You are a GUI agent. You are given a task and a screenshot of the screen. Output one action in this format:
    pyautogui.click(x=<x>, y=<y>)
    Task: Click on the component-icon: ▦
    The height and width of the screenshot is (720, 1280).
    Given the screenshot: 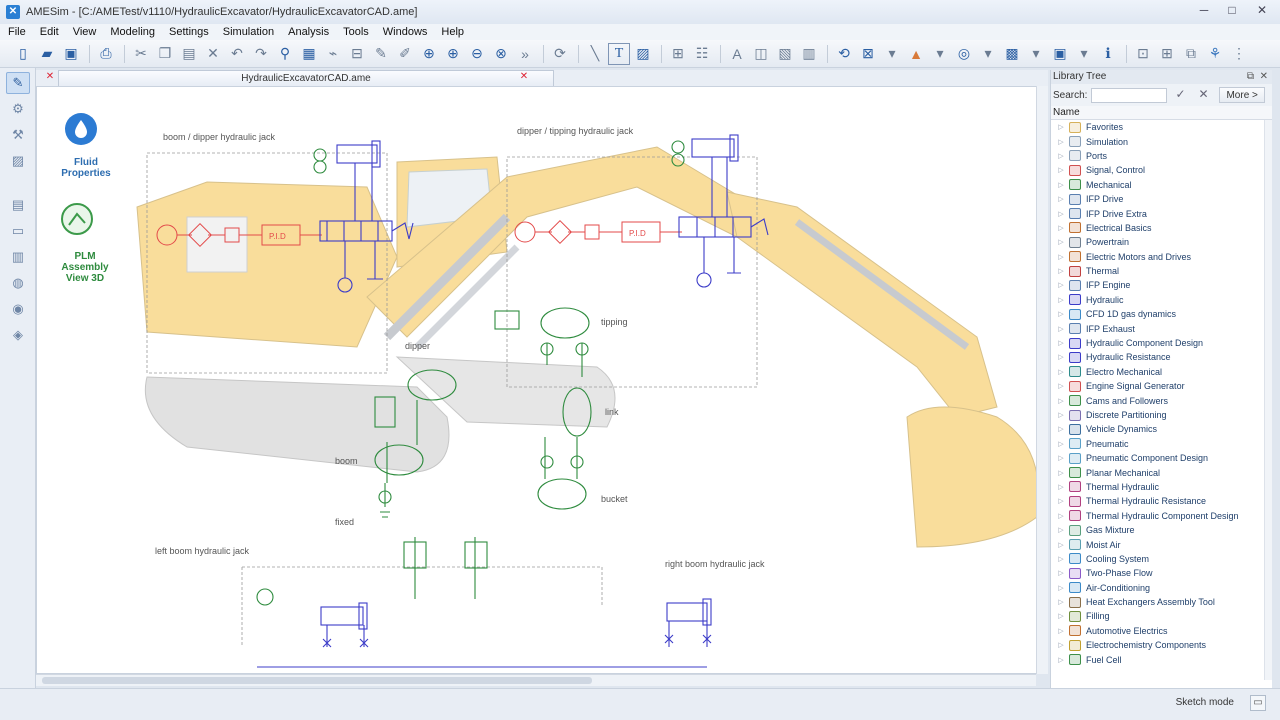 What is the action you would take?
    pyautogui.click(x=309, y=54)
    